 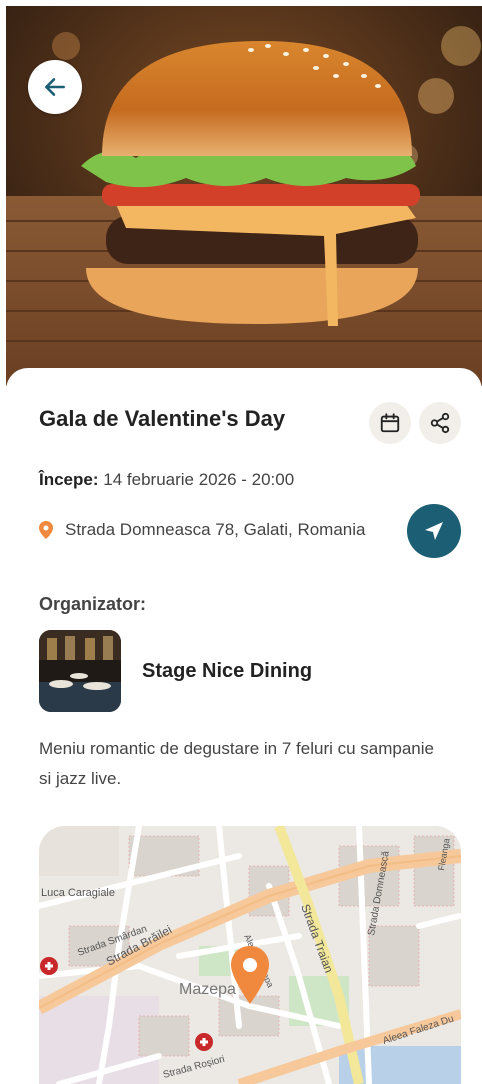 What do you see at coordinates (215, 529) in the screenshot?
I see `event-address: Strada Domneasca 78, Galati, Romania` at bounding box center [215, 529].